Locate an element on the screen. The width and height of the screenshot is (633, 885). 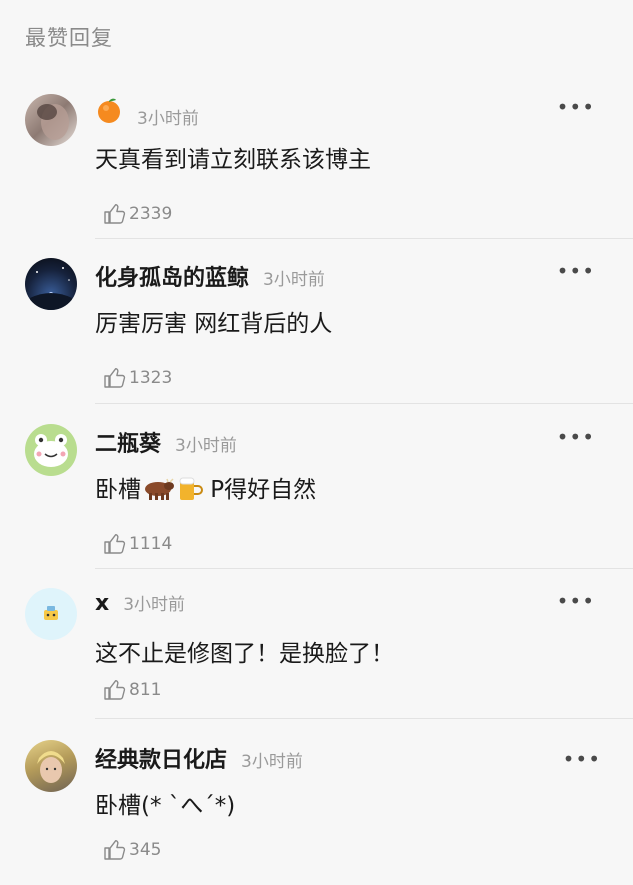
avatar-night-sky is located at coordinates (51, 288).